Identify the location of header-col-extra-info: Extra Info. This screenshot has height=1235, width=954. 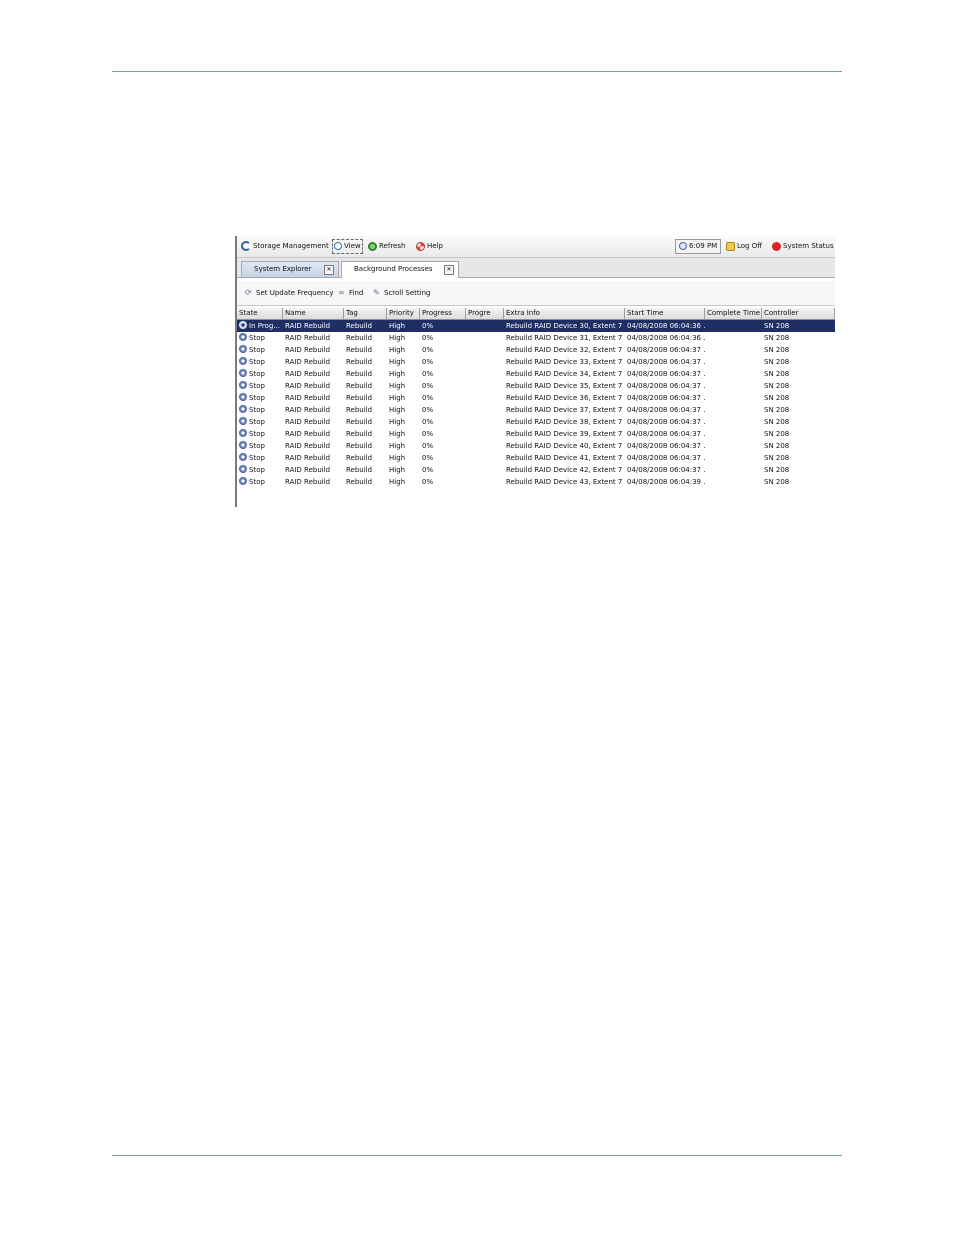
(564, 313).